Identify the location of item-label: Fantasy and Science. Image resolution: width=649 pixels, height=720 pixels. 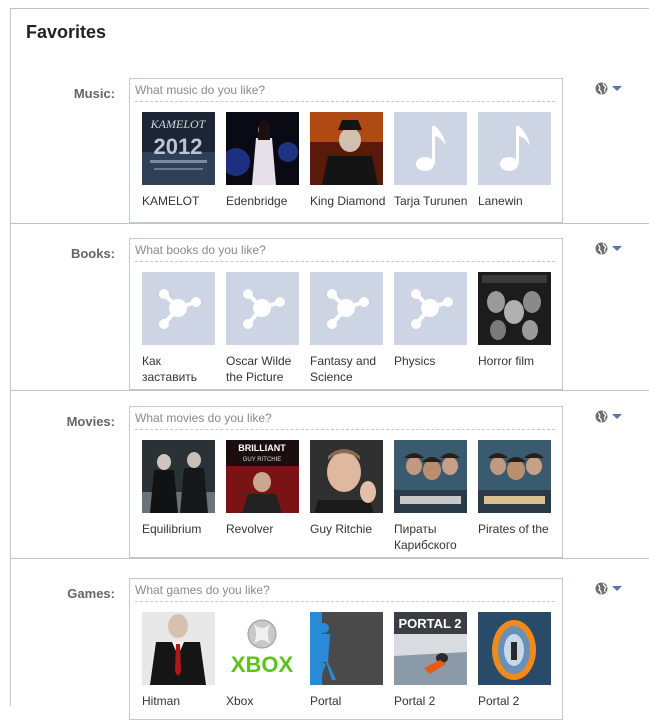
(343, 369).